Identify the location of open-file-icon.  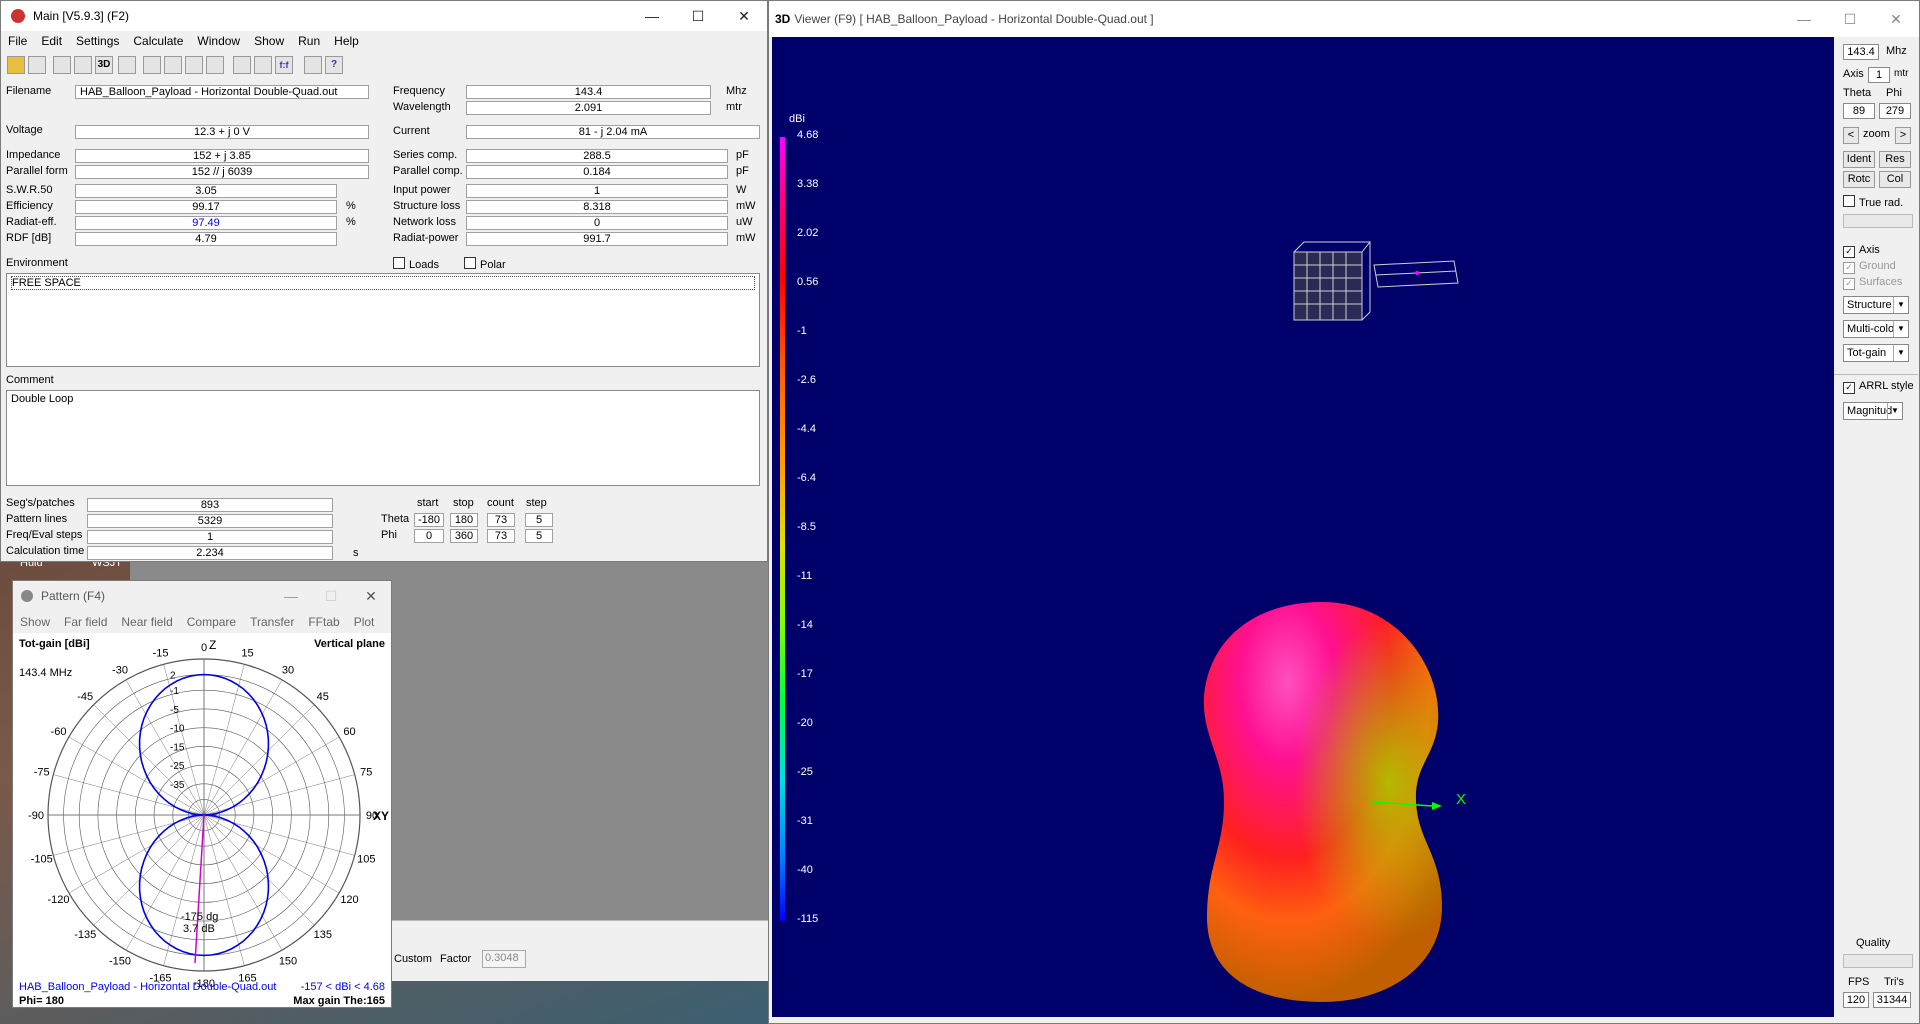
(16, 65).